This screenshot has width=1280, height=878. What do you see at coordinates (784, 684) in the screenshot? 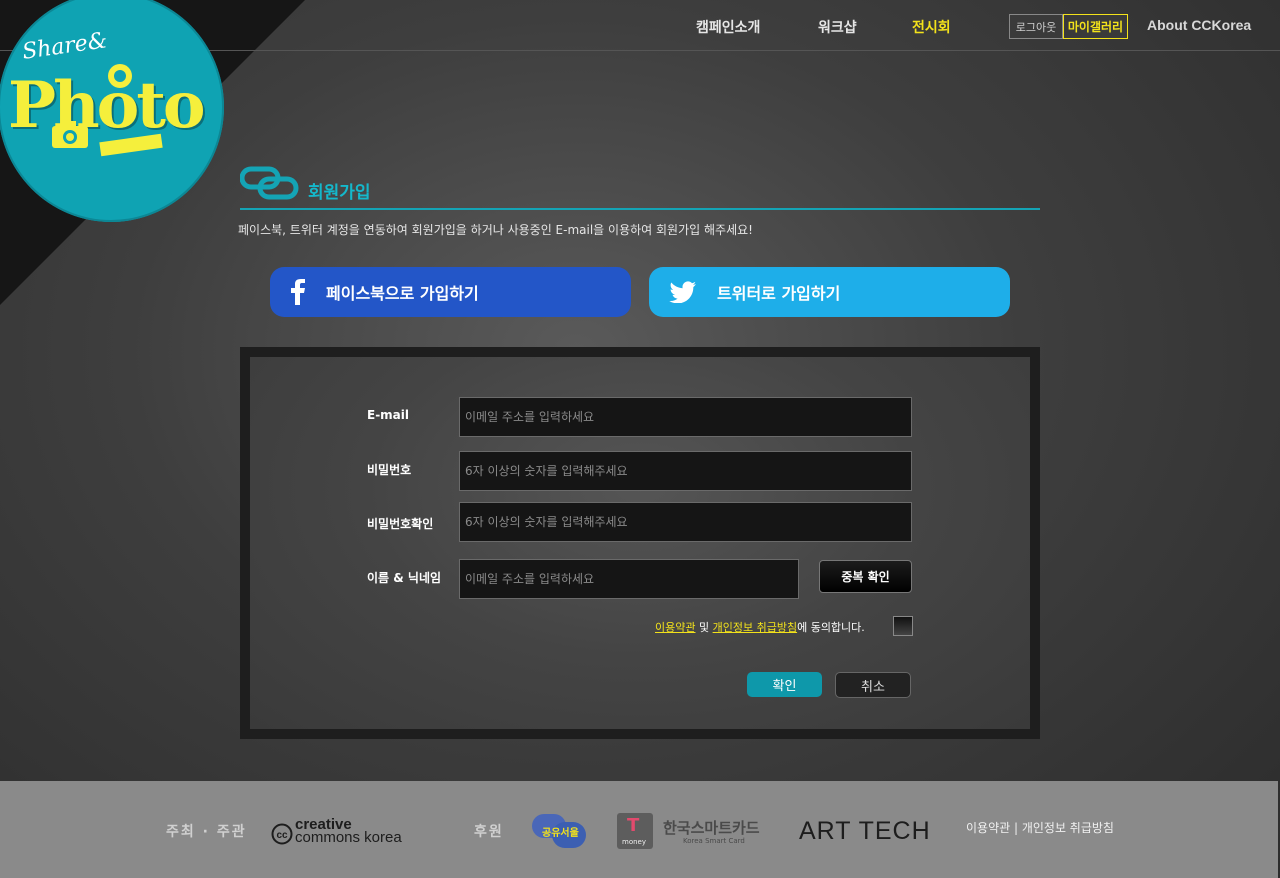
I see `confirm-button: 확인` at bounding box center [784, 684].